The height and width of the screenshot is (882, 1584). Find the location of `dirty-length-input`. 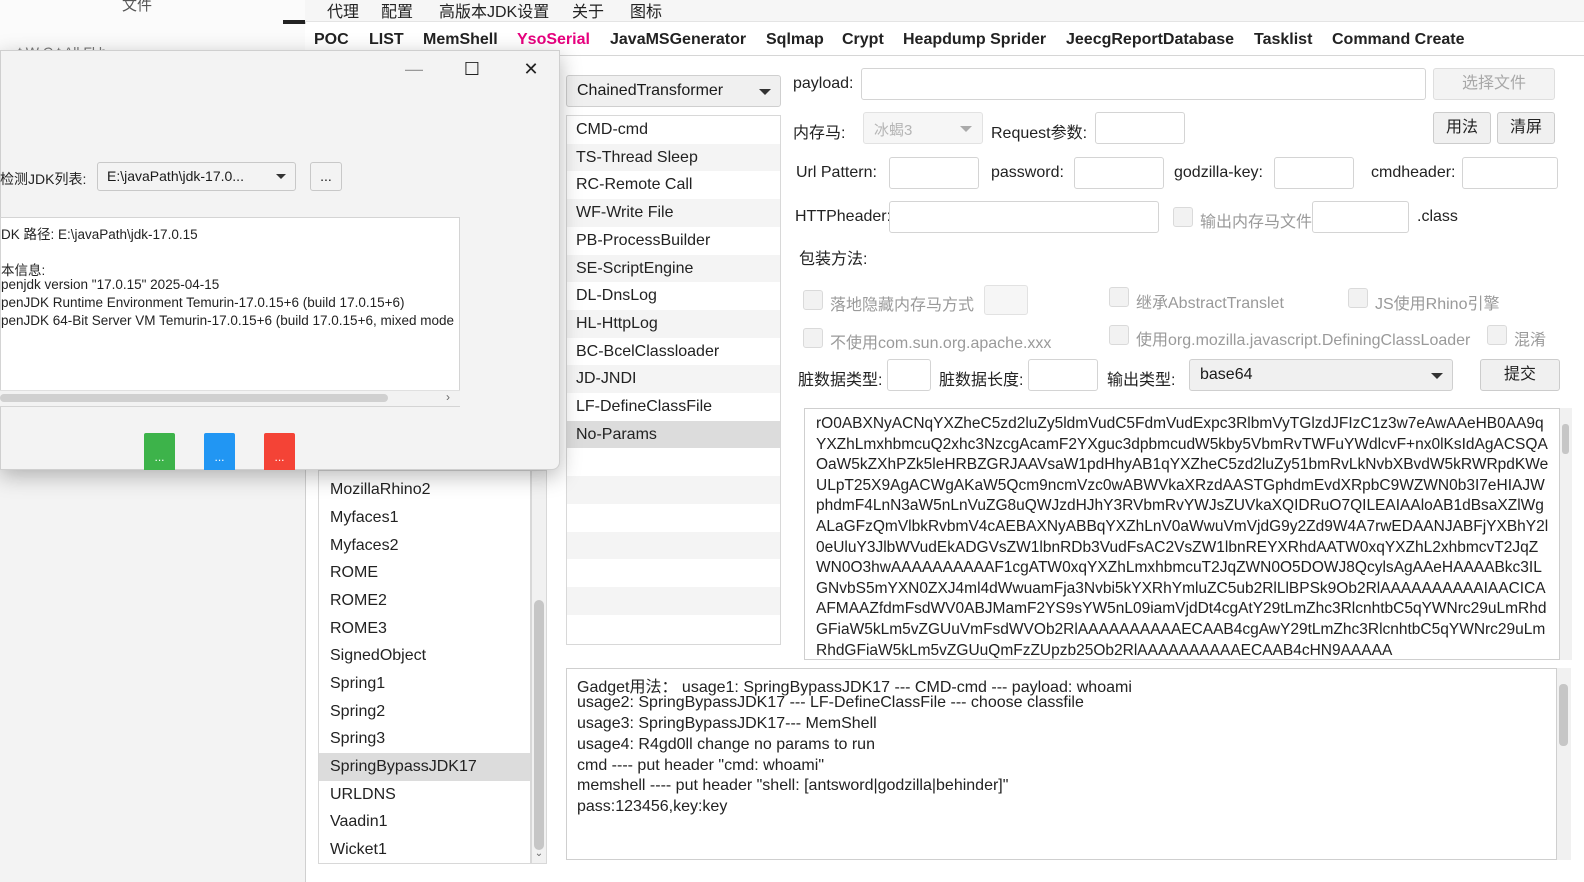

dirty-length-input is located at coordinates (1063, 375).